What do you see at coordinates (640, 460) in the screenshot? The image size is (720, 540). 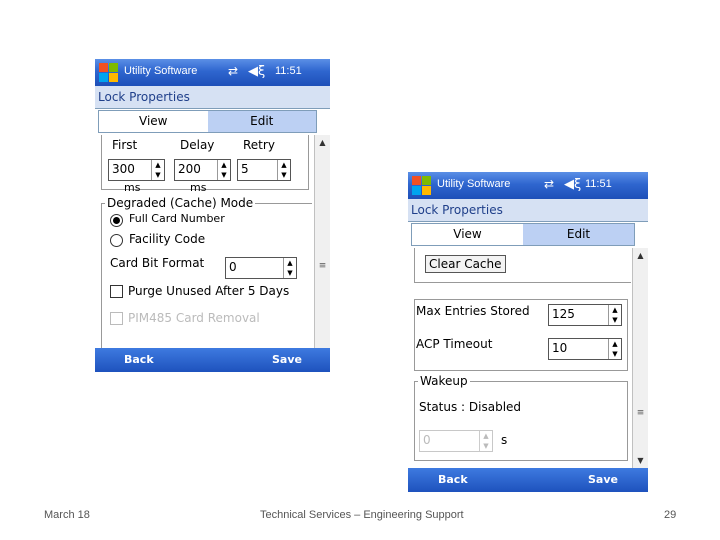 I see `scroll-down-icon: ▼` at bounding box center [640, 460].